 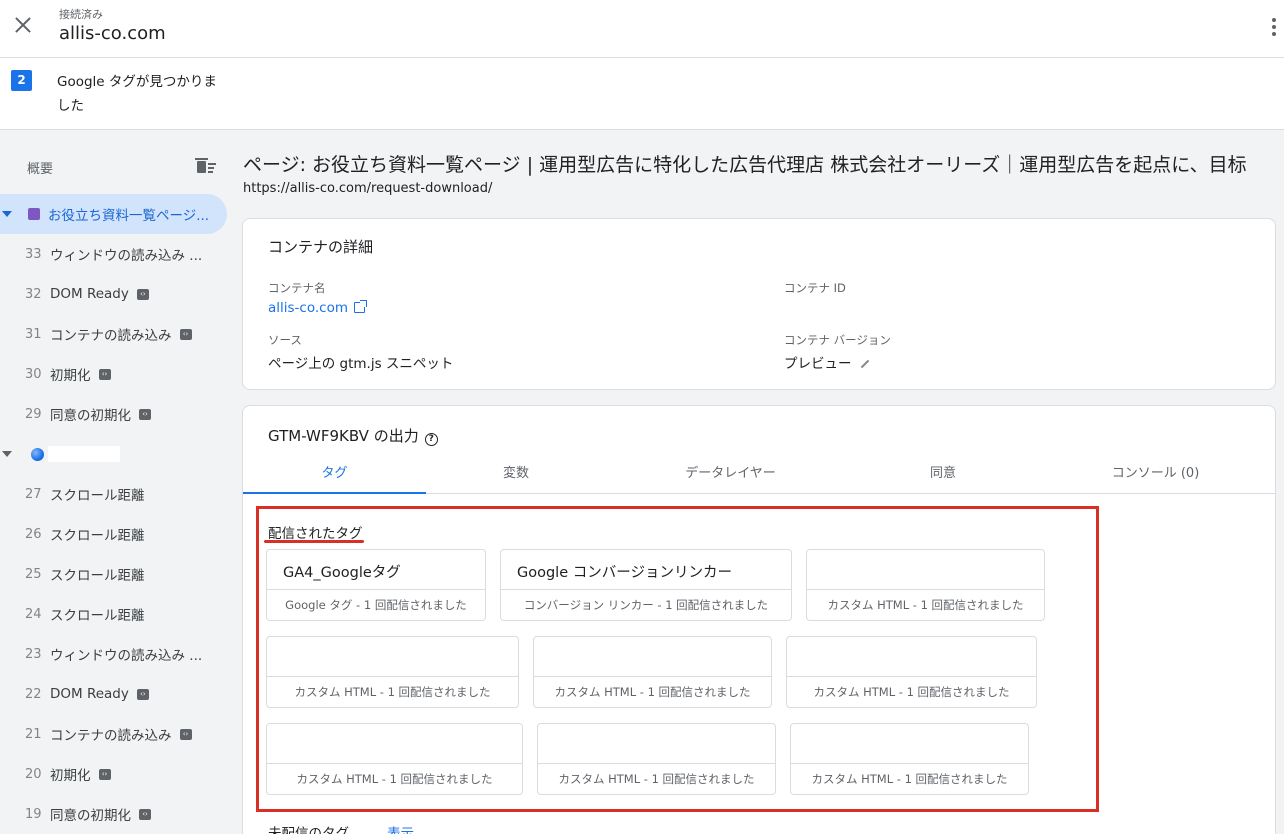 What do you see at coordinates (285, 340) in the screenshot?
I see `source-label: ソース` at bounding box center [285, 340].